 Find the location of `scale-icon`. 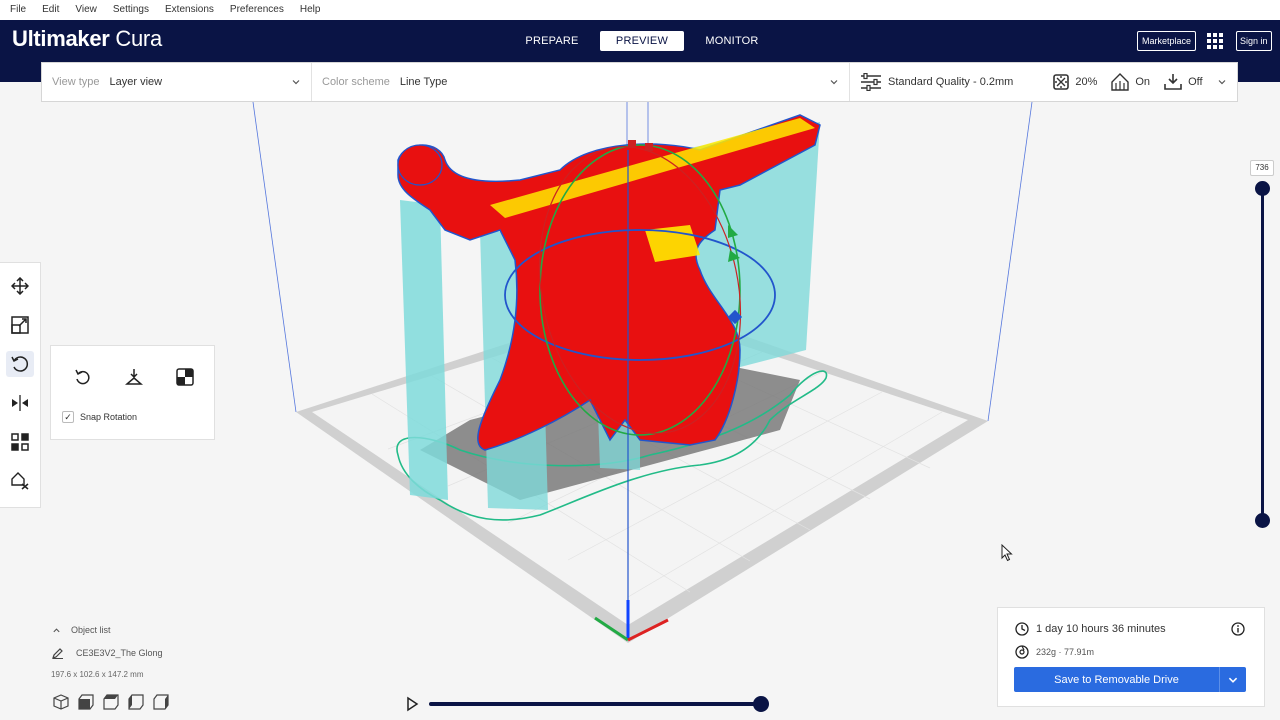

scale-icon is located at coordinates (20, 325).